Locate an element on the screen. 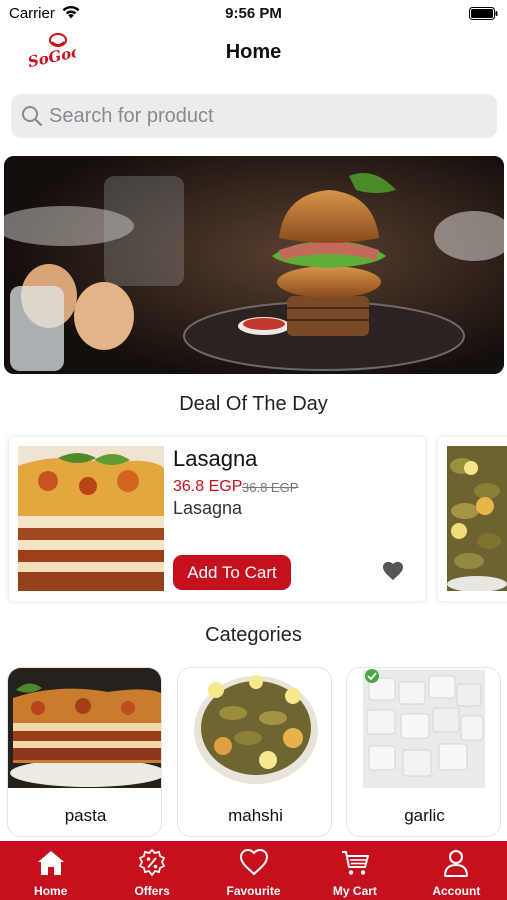 Image resolution: width=507 pixels, height=900 pixels. search-bar is located at coordinates (254, 116).